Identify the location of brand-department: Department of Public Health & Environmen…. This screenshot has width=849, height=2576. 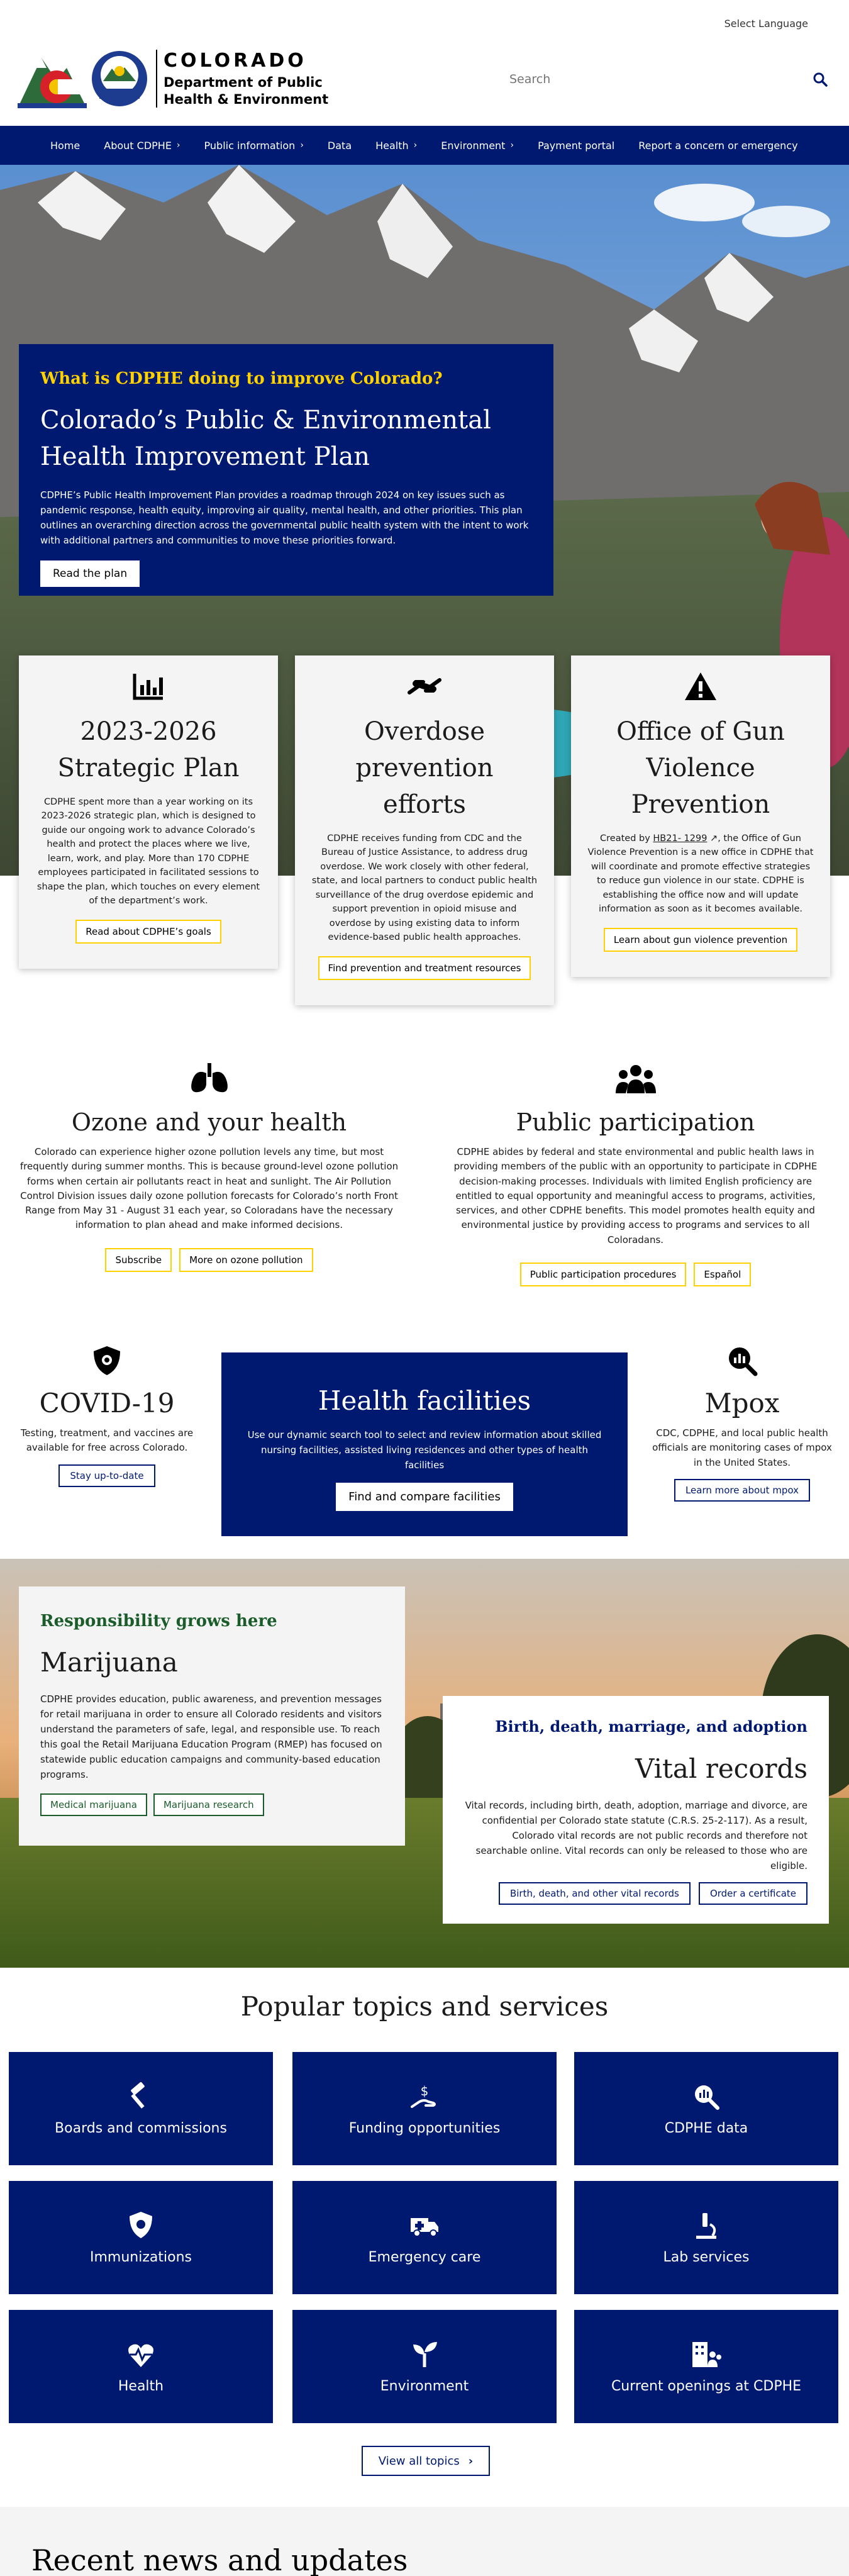
(246, 91).